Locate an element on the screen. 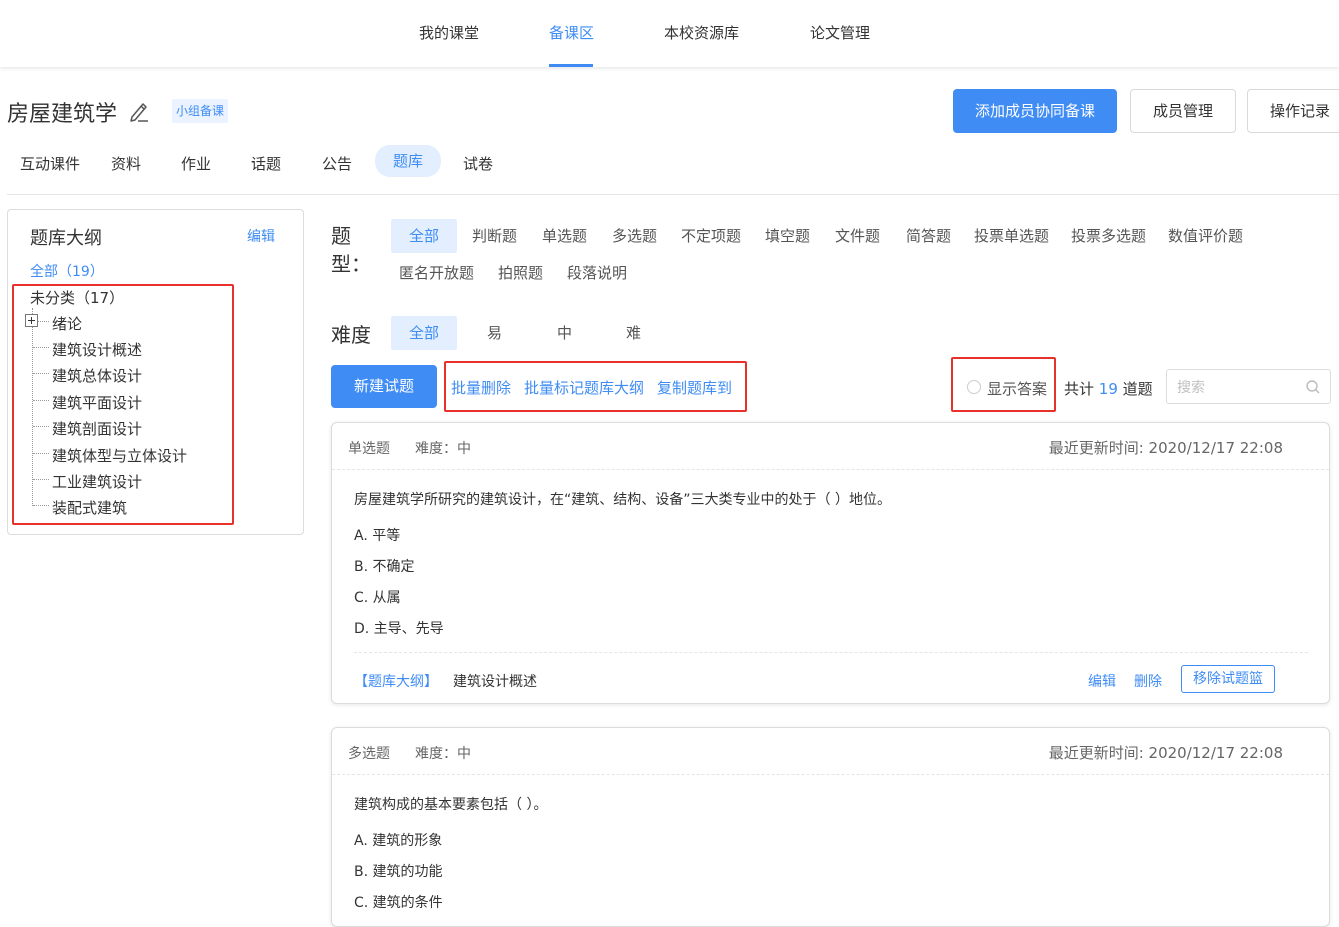 This screenshot has width=1339, height=927. question-stem: 建筑构成的基本要素包括（ ）。 is located at coordinates (451, 805).